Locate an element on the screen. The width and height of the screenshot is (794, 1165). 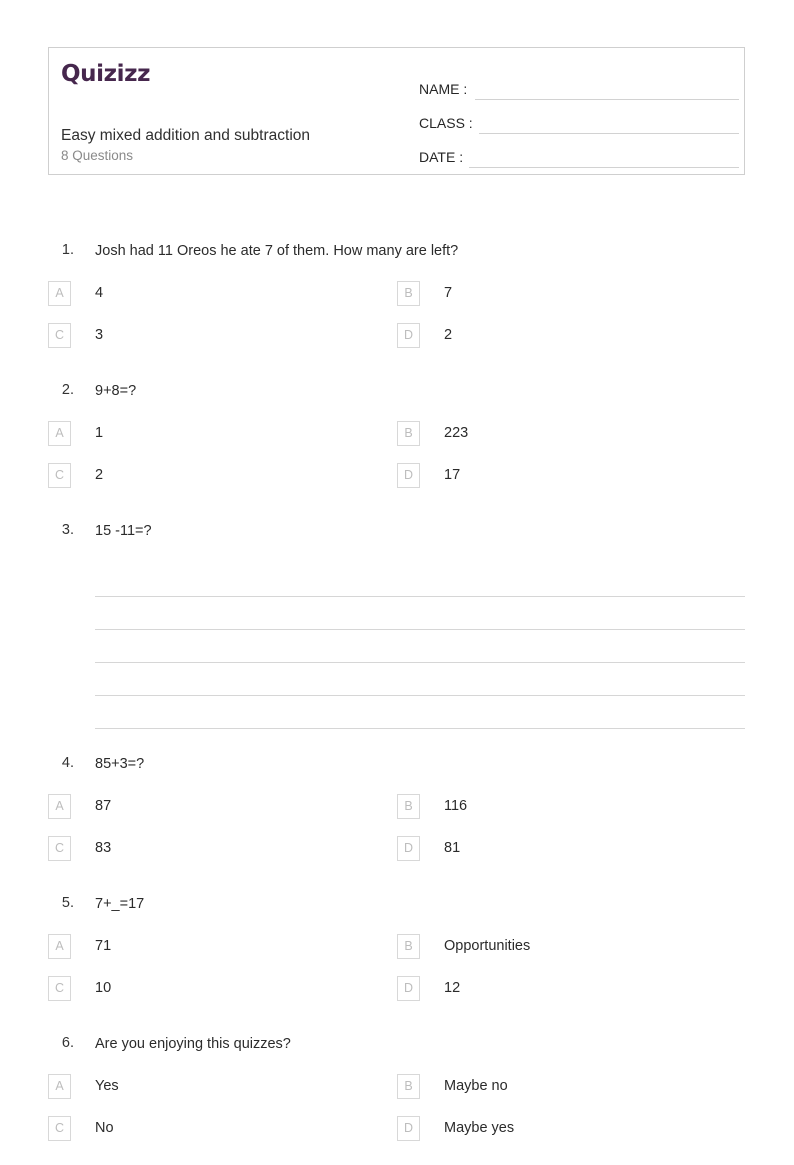
question-block: 4. 85+3=? A 87 B 116 C 83 D 81 is located at coordinates (397, 815).